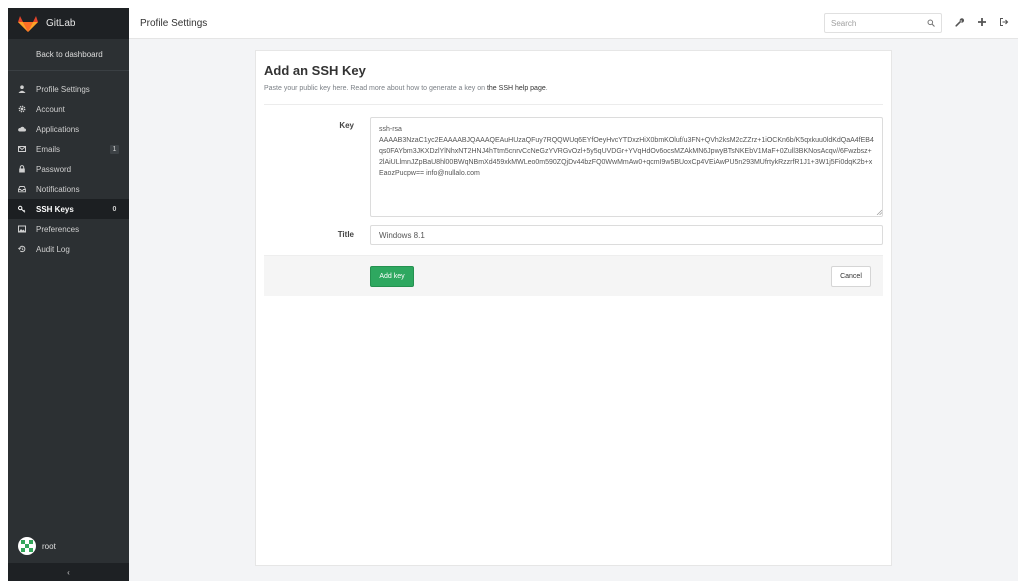 The width and height of the screenshot is (1024, 585). Describe the element at coordinates (22, 109) in the screenshot. I see `gear-icon` at that location.